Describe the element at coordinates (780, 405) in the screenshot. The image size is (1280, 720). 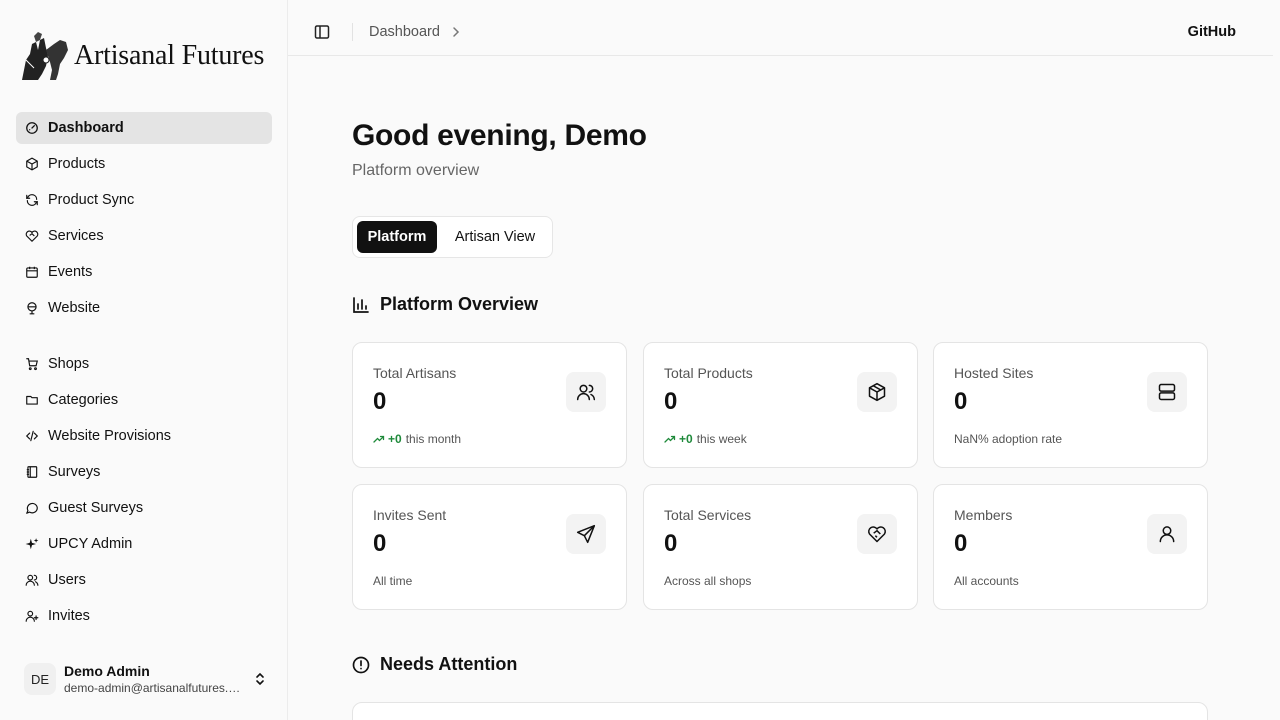
I see `stat-card-total-products: Total Products 0 +0 this week` at that location.